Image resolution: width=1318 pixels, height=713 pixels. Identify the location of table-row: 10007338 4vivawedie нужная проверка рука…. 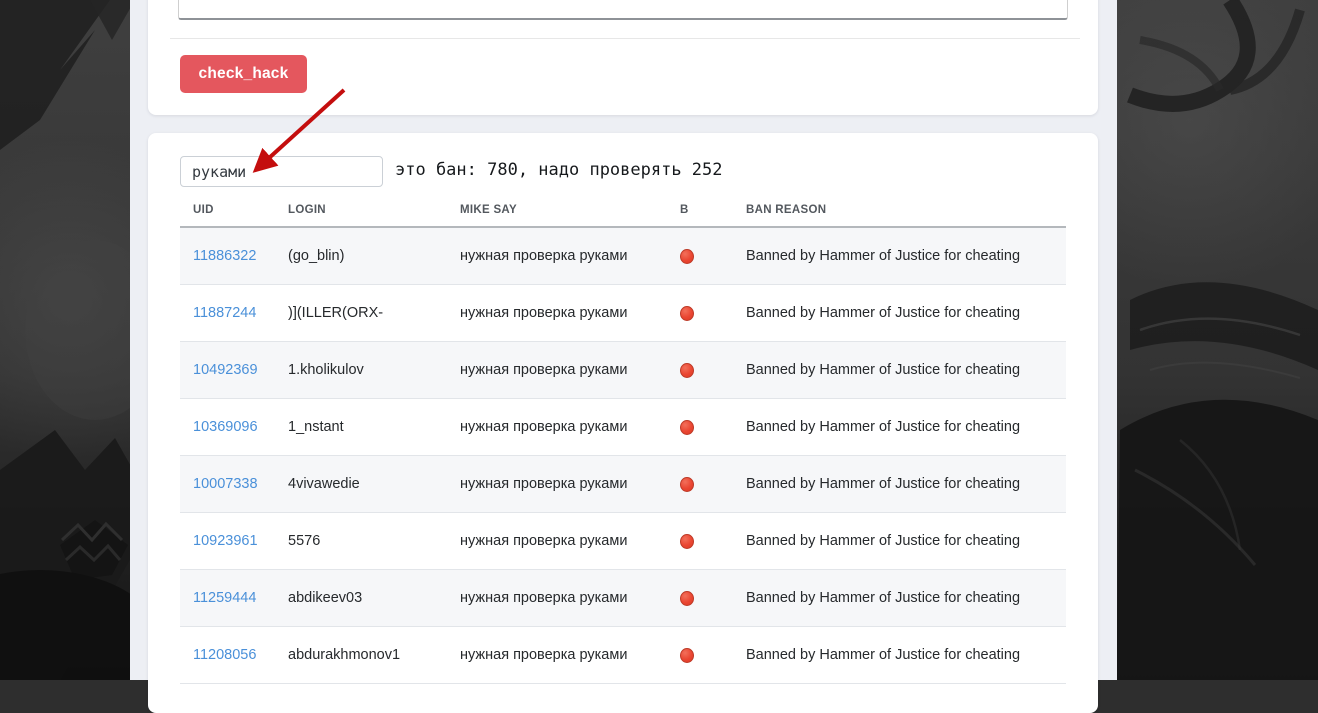
(623, 484).